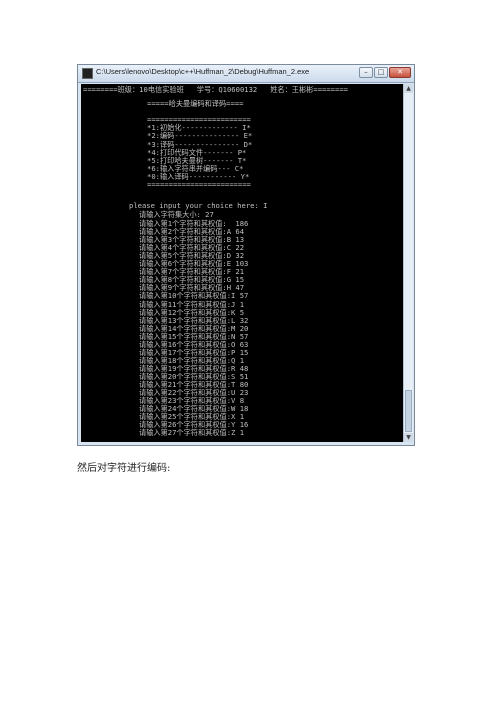 This screenshot has width=500, height=707. What do you see at coordinates (408, 88) in the screenshot?
I see `scroll-up-icon: ▲` at bounding box center [408, 88].